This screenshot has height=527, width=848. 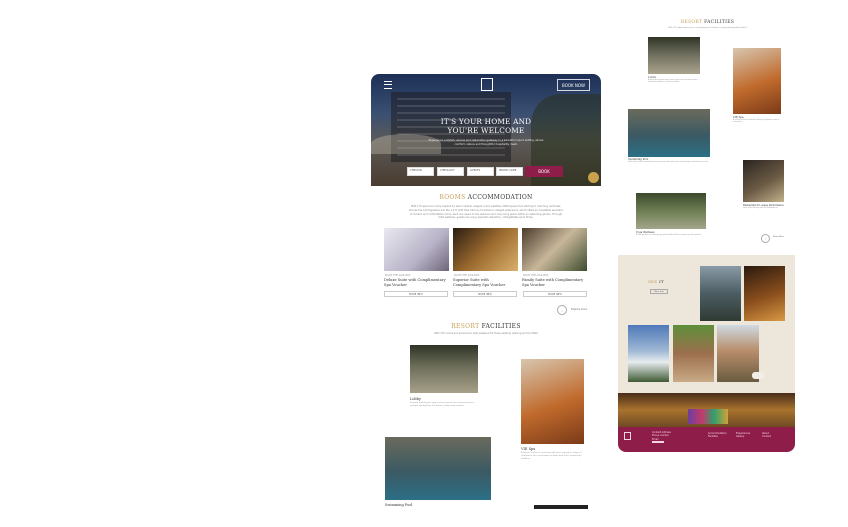 I want to click on footer-logo, so click(x=627, y=436).